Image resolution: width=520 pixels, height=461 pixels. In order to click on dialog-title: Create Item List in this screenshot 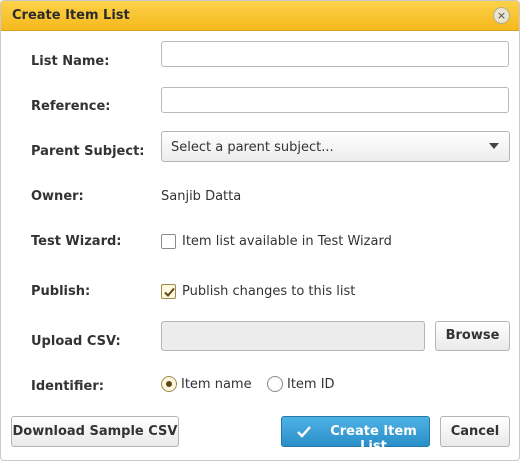, I will do `click(71, 15)`.